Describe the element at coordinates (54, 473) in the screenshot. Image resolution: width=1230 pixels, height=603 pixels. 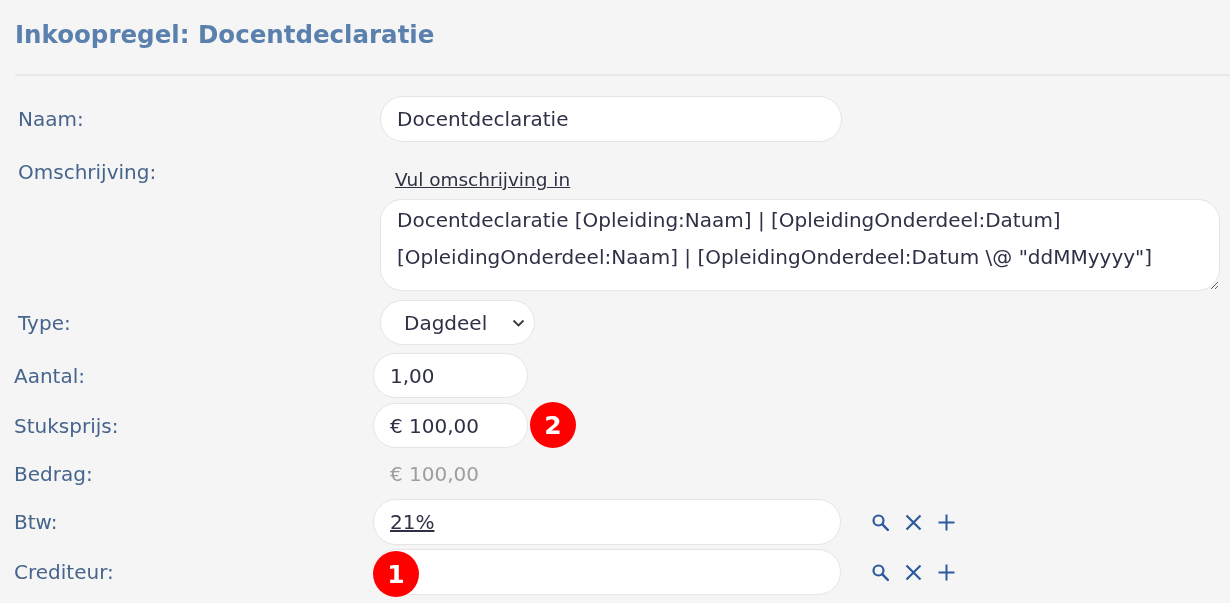
I see `field-label: Bedrag:` at that location.